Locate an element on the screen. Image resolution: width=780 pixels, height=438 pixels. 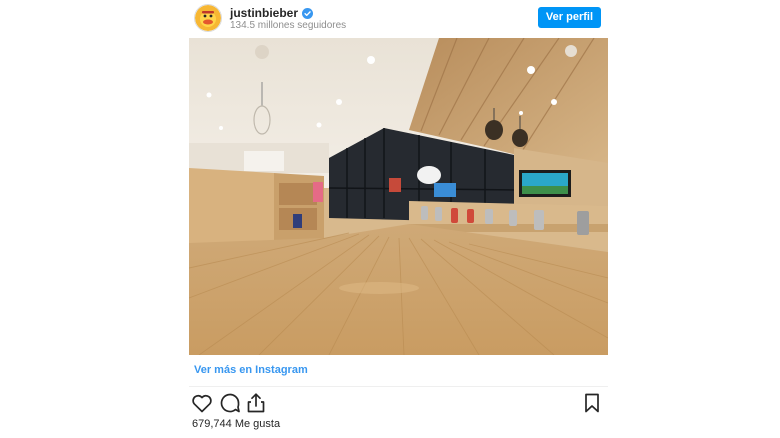
username-row: justinbieber is located at coordinates (272, 13).